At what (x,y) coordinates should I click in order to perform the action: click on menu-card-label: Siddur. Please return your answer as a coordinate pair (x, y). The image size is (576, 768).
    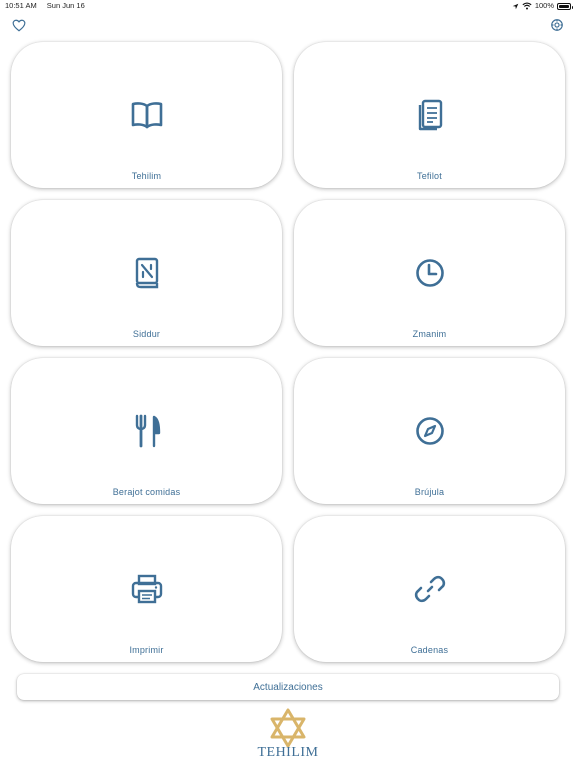
    Looking at the image, I should click on (146, 334).